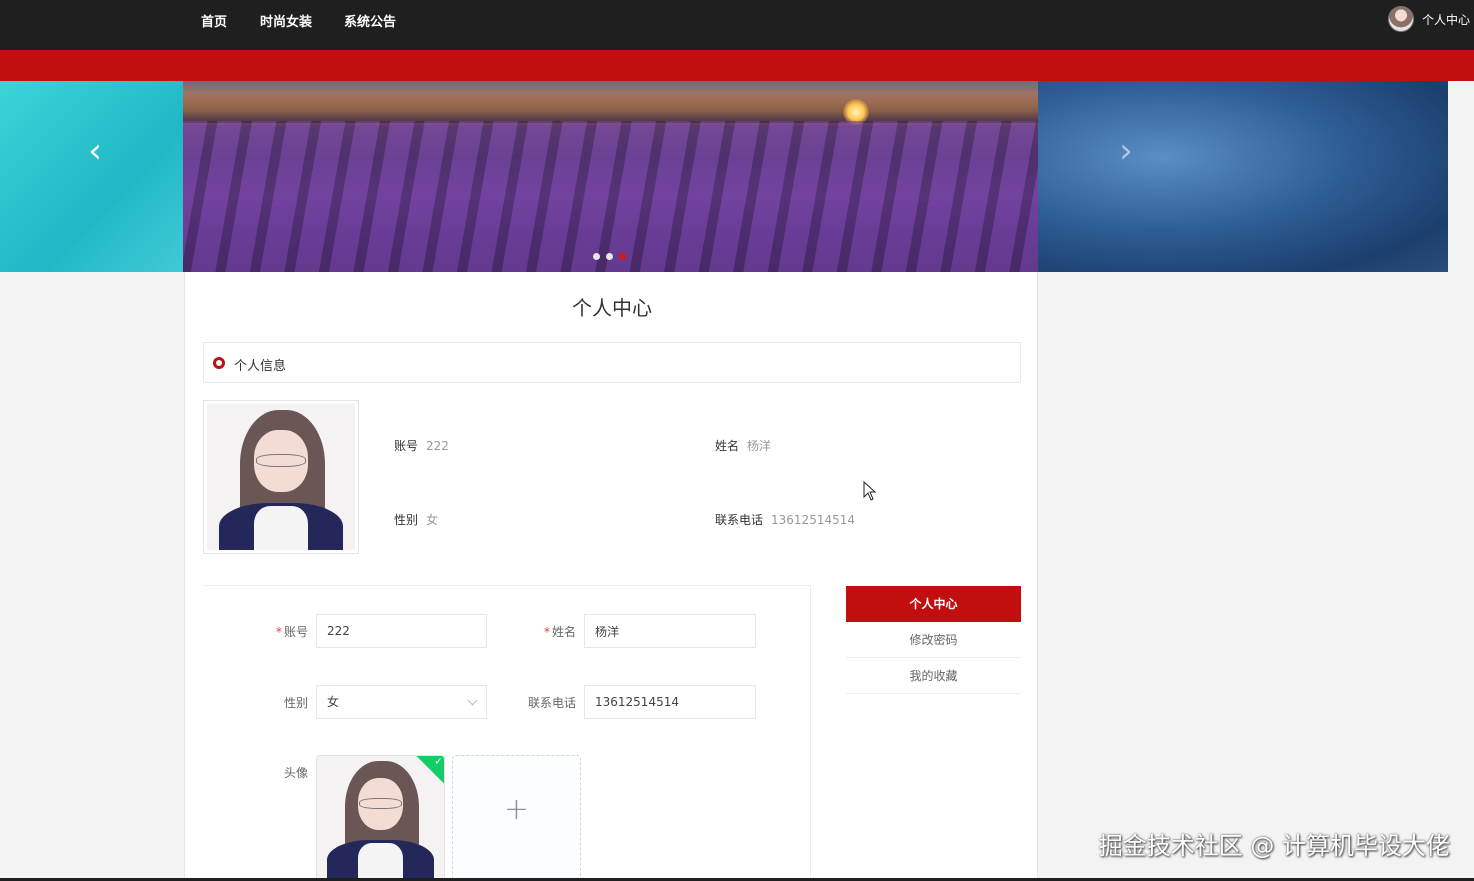 The width and height of the screenshot is (1474, 881). I want to click on chevron-left-icon: ‹, so click(95, 151).